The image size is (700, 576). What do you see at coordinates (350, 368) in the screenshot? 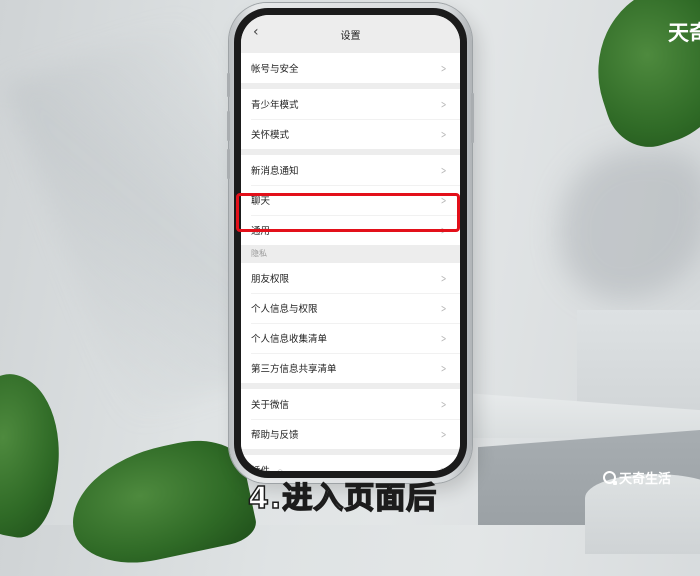
I see `settings-item-third-party-sharing: 第三方信息共享清单 >` at bounding box center [350, 368].